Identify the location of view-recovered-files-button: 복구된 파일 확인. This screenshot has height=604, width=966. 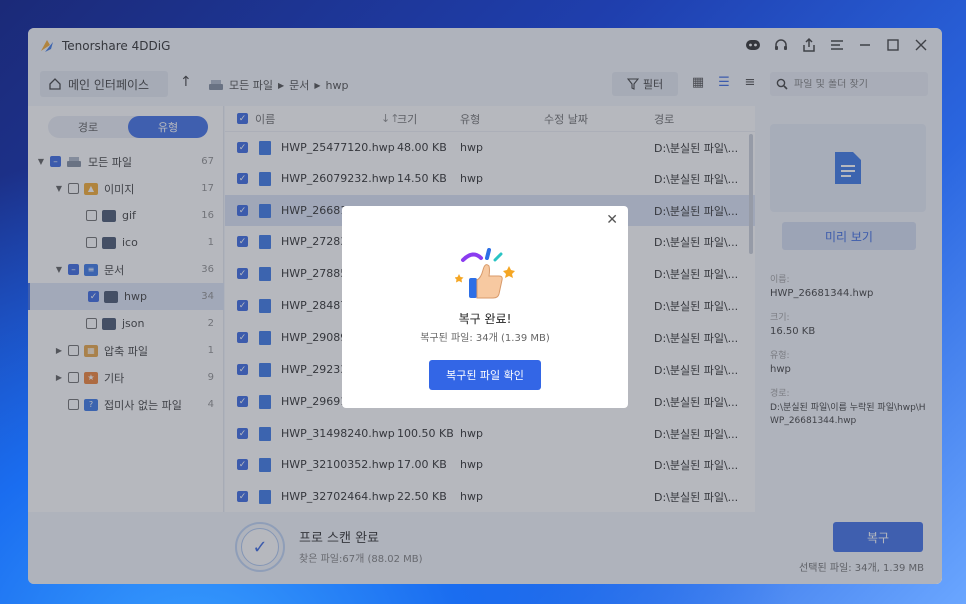
(485, 375).